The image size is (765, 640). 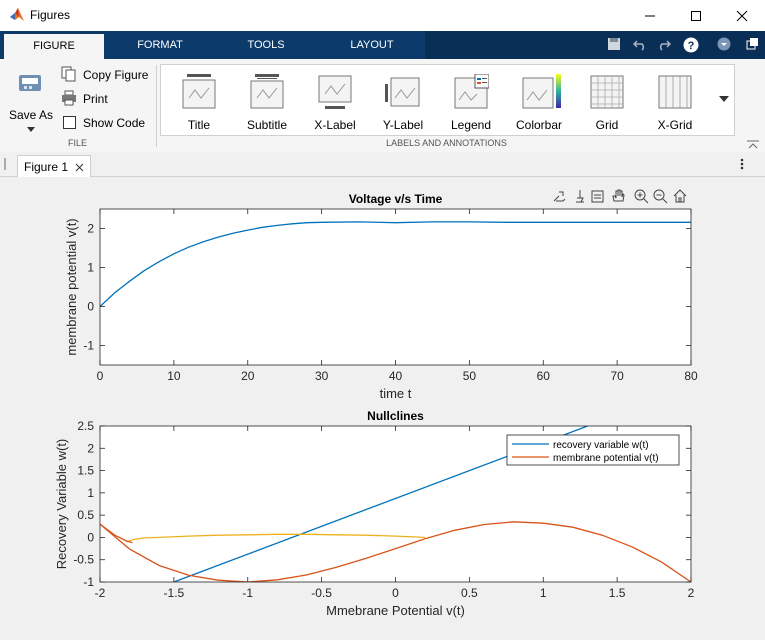 I want to click on tab-figure-1: Figure 1, so click(x=54, y=166).